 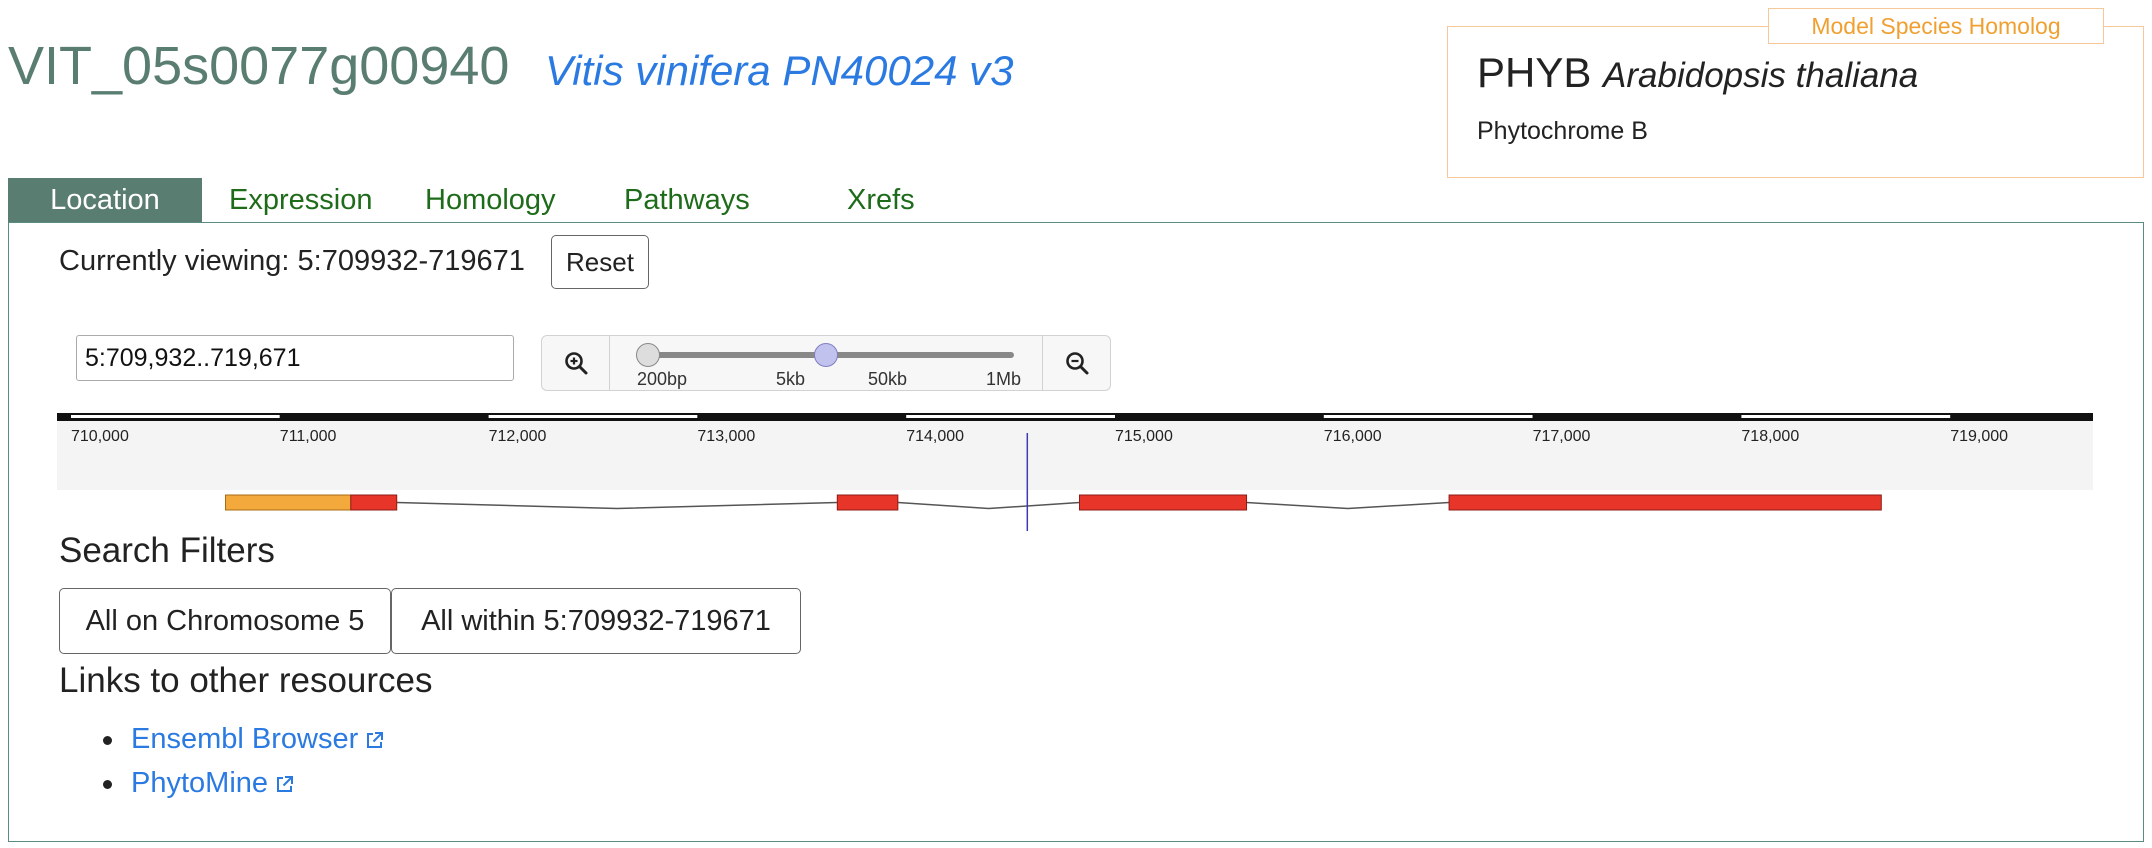 What do you see at coordinates (881, 200) in the screenshot?
I see `tab-xrefs: Xrefs` at bounding box center [881, 200].